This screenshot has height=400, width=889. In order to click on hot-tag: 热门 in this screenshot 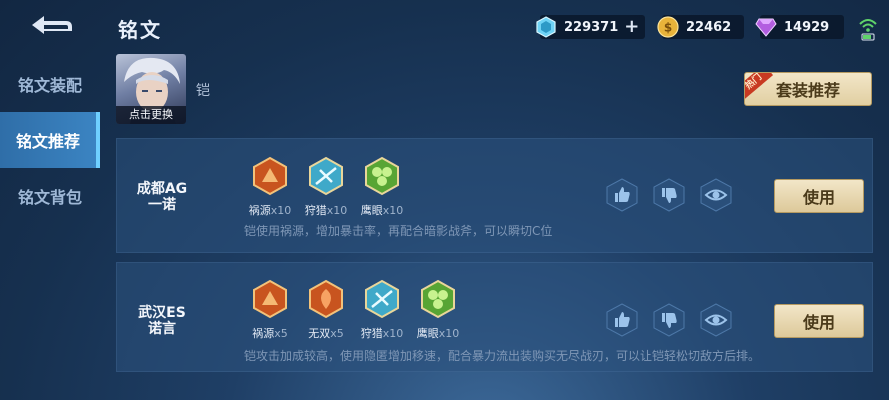, I will do `click(759, 86)`.